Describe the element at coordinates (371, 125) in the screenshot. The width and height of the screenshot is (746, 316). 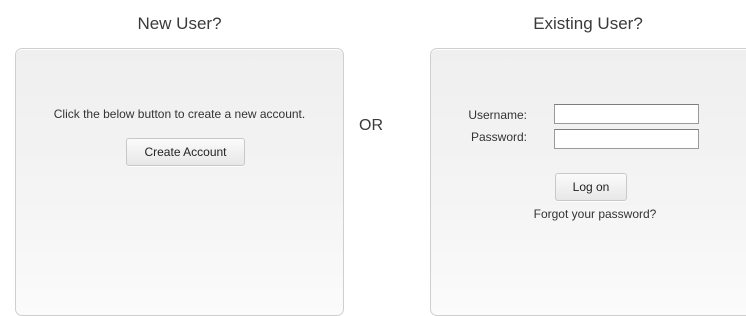
I see `or-separator: OR` at that location.